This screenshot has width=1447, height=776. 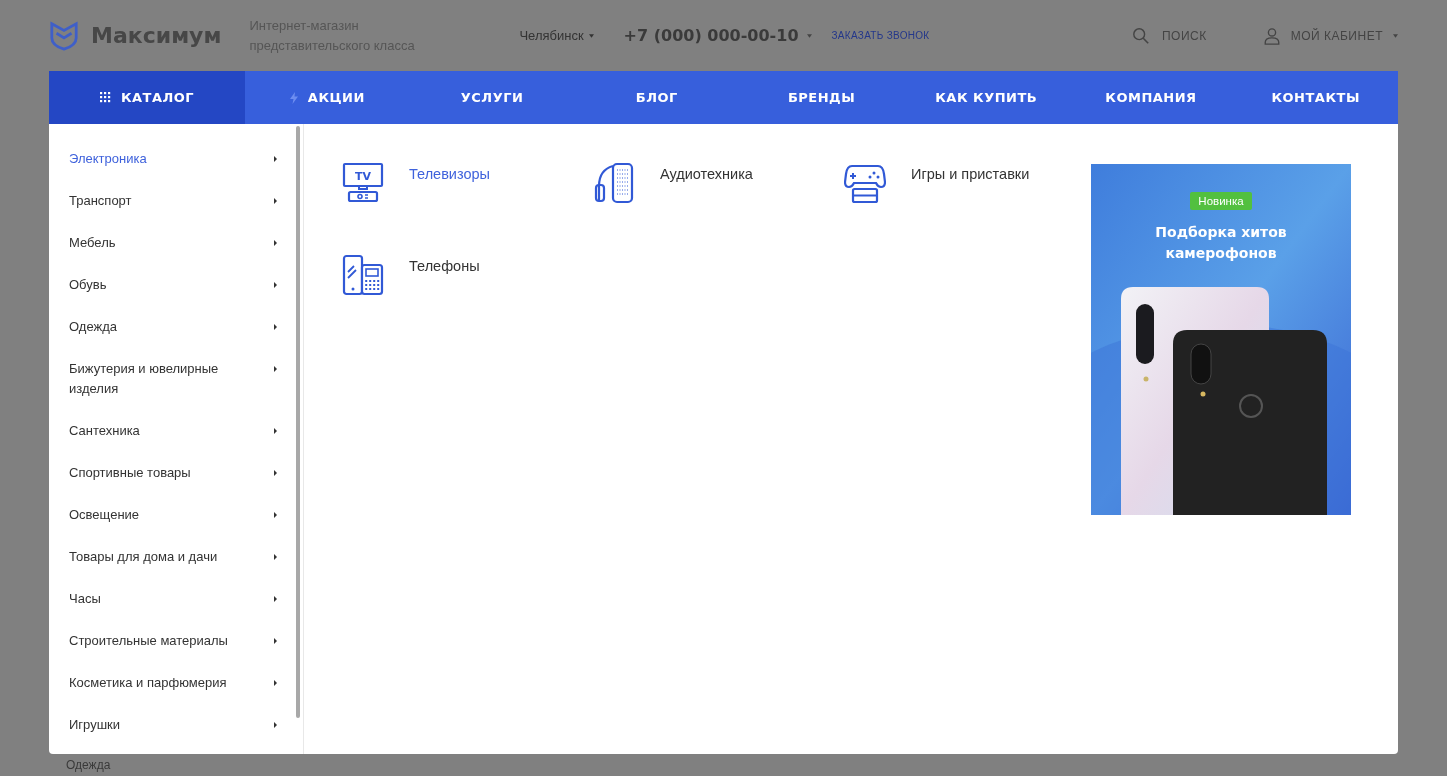 What do you see at coordinates (964, 208) in the screenshot?
I see `subcategory-item: Игры и приставки` at bounding box center [964, 208].